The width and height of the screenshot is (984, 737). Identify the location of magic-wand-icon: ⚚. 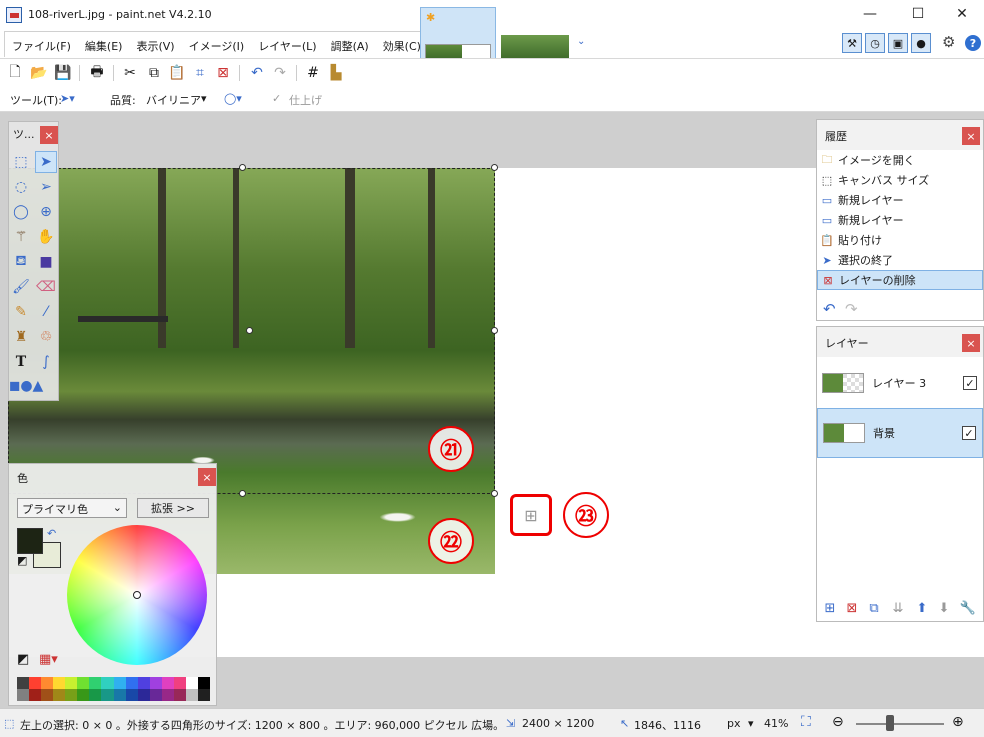
(21, 237).